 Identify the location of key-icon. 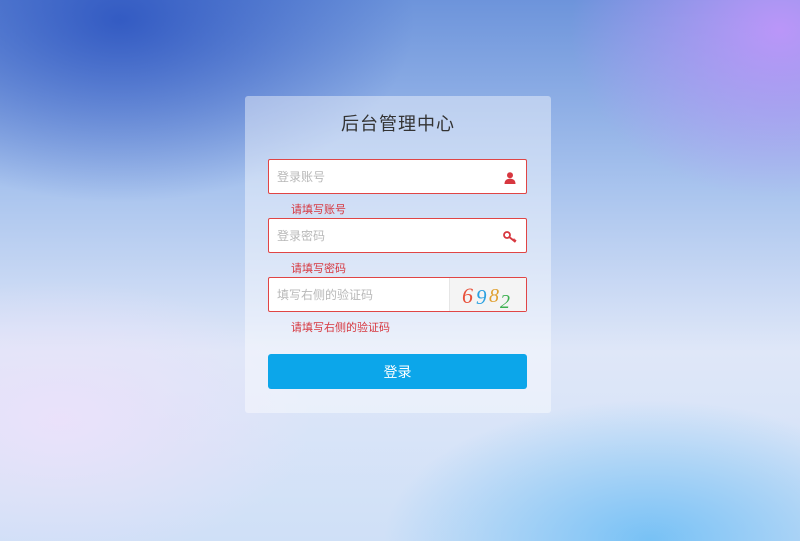
(510, 236).